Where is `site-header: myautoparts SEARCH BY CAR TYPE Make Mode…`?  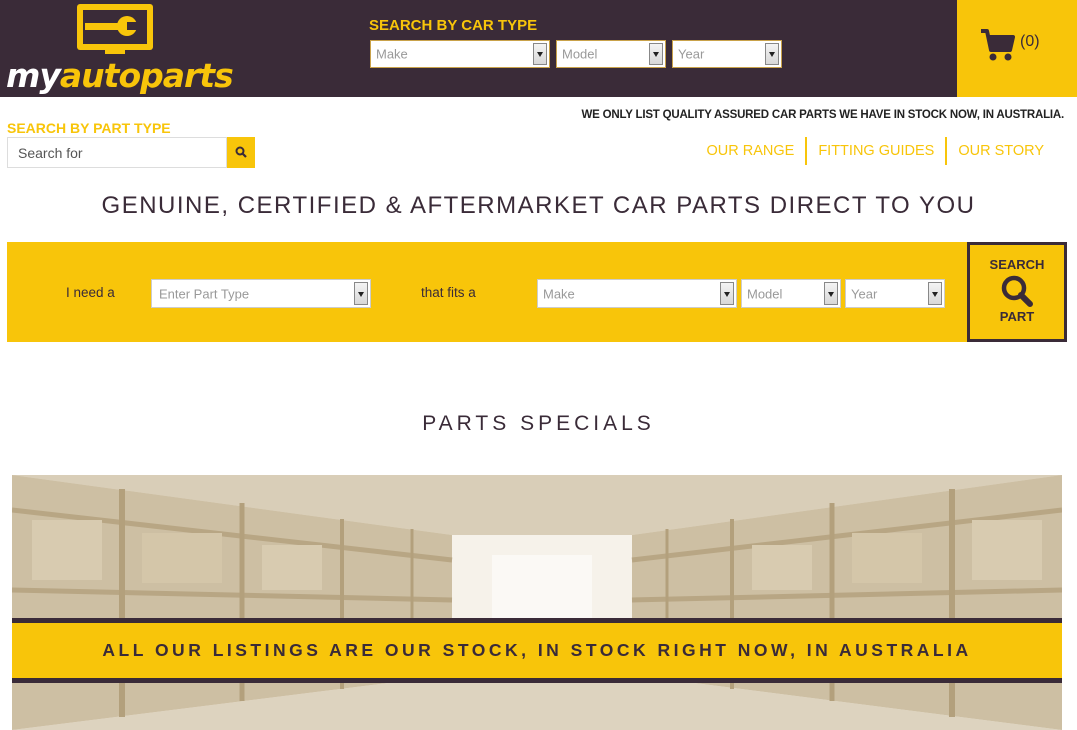
site-header: myautoparts SEARCH BY CAR TYPE Make Mode… is located at coordinates (538, 48).